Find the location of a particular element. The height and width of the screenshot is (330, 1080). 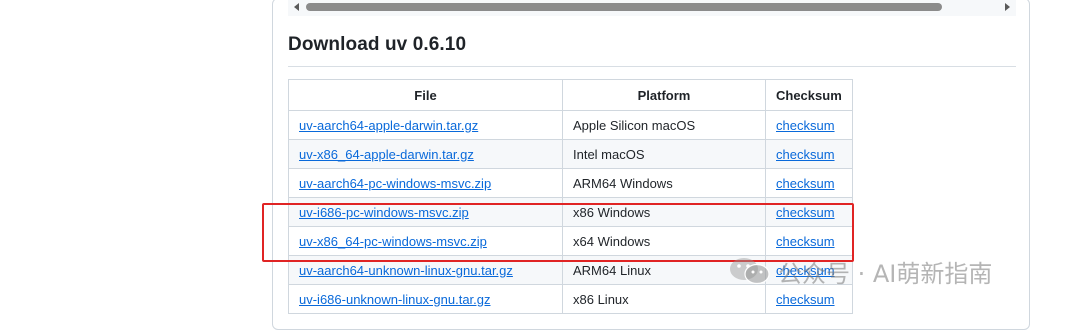

platform-cell: x64 Windows is located at coordinates (664, 241).